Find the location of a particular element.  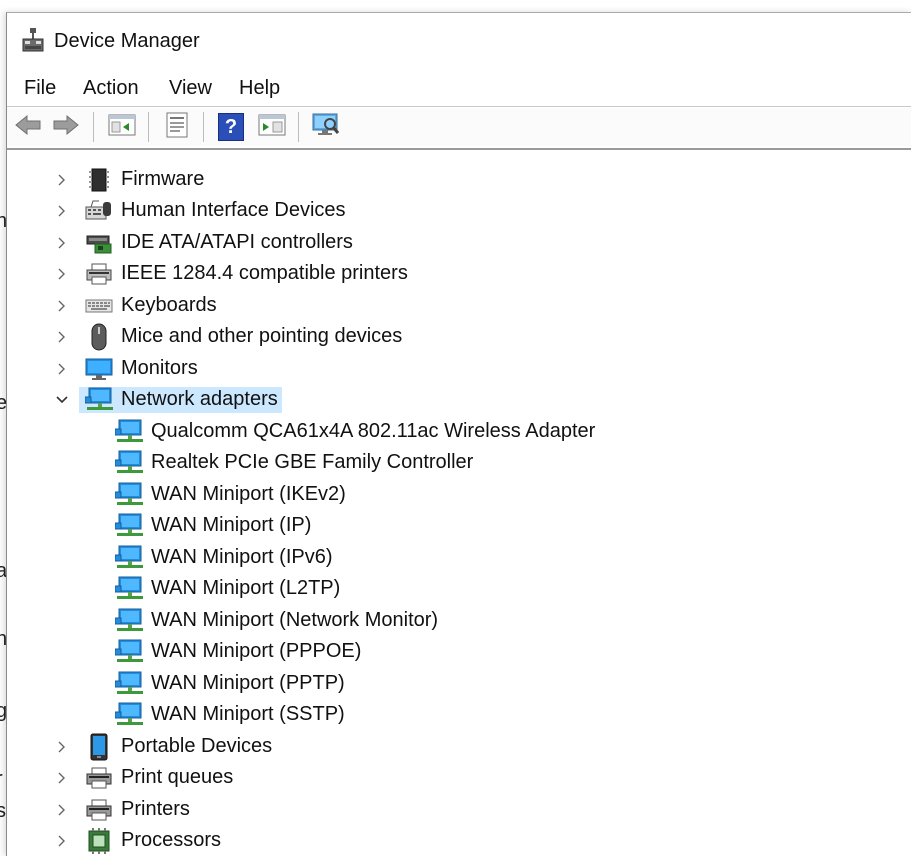

forward-arrow-icon is located at coordinates (66, 127).